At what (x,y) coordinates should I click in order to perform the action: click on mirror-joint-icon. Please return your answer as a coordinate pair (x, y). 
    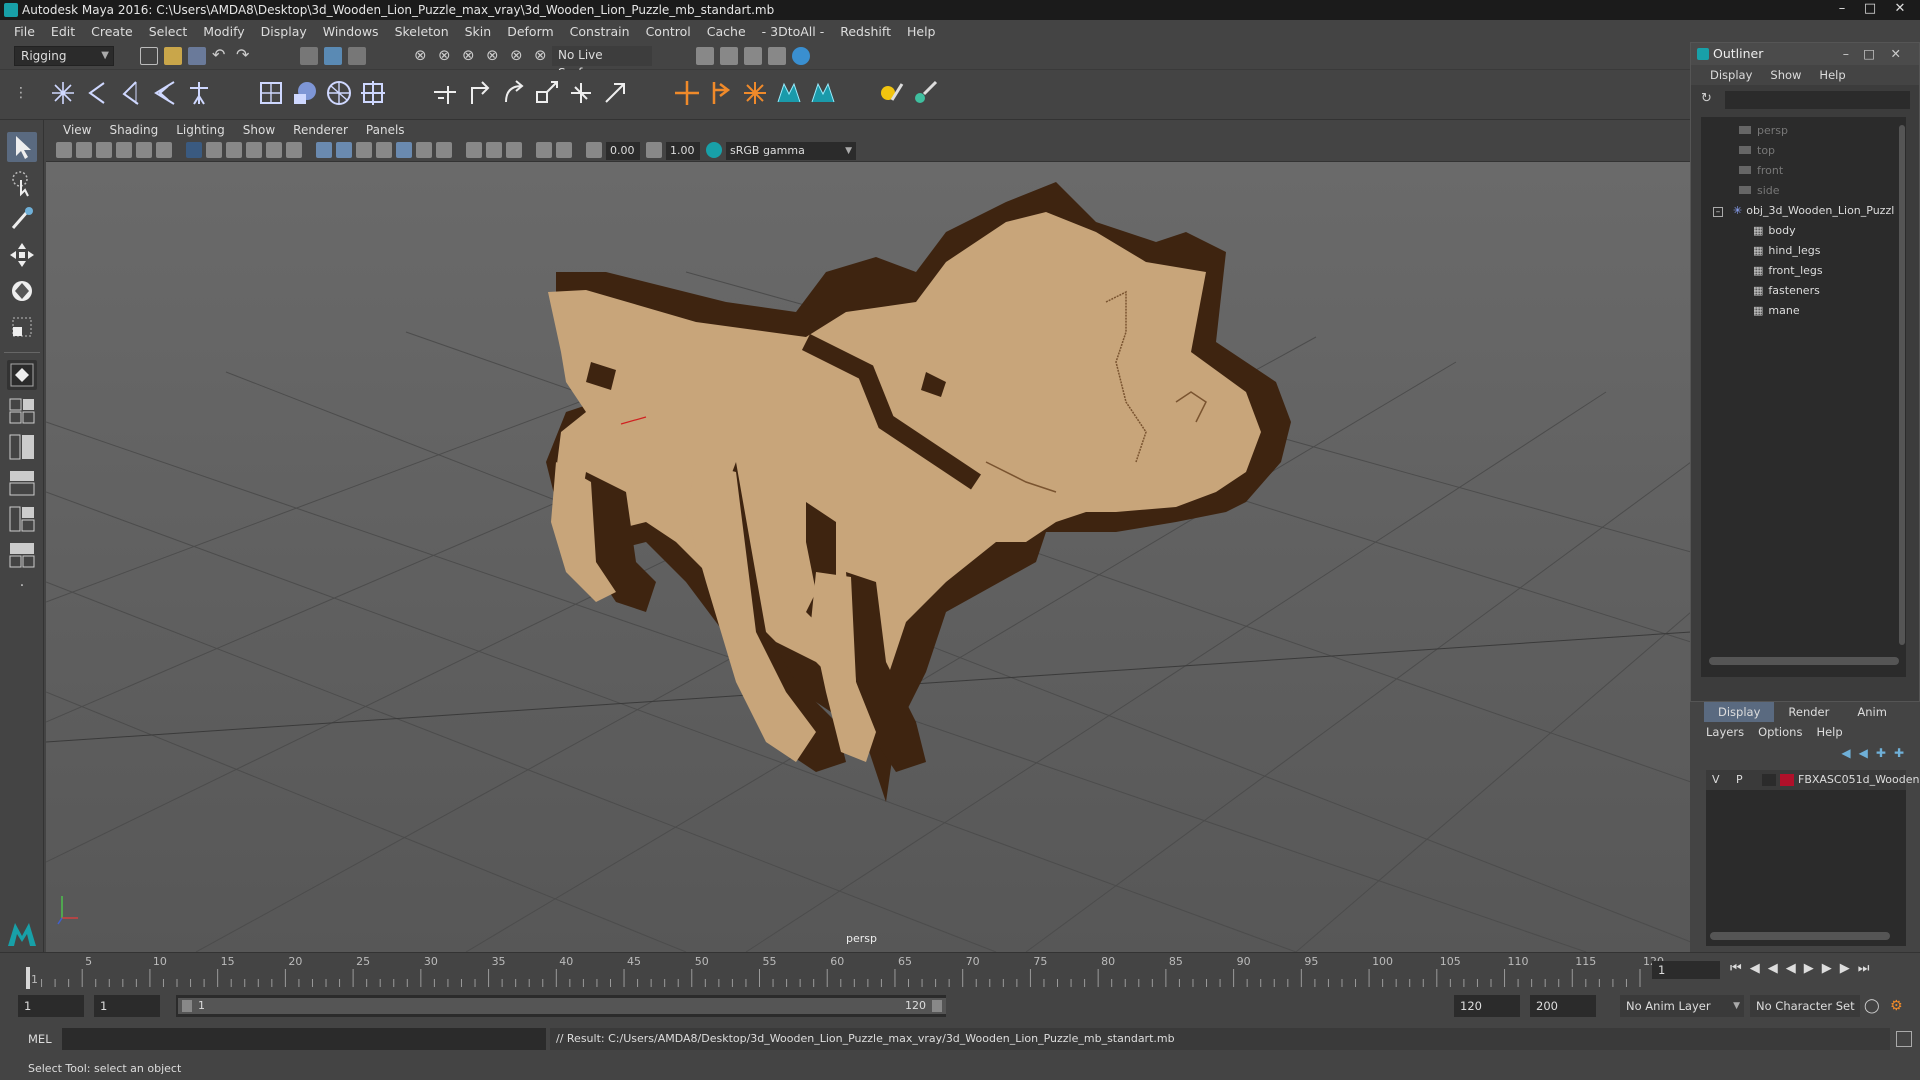
    Looking at the image, I should click on (165, 93).